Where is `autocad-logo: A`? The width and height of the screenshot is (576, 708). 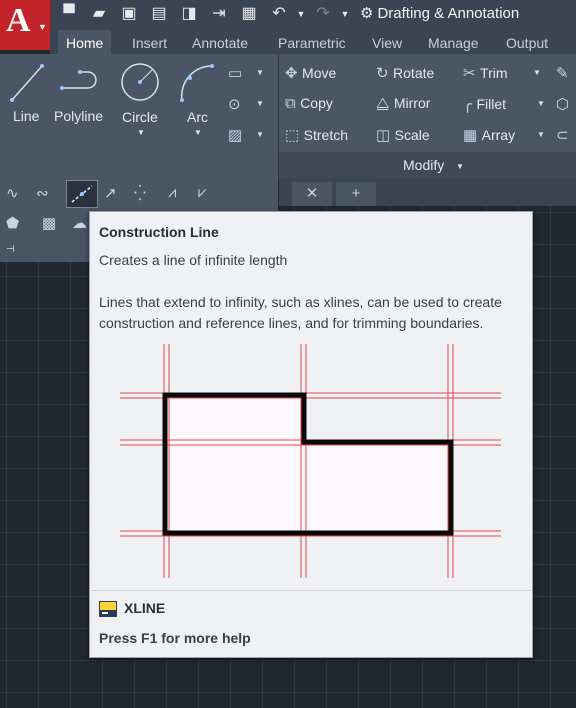 autocad-logo: A is located at coordinates (18, 20).